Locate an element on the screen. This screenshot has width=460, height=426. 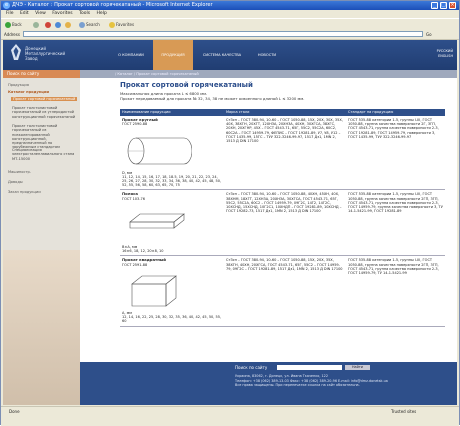
address-label: Address is located at coordinates (12, 34).